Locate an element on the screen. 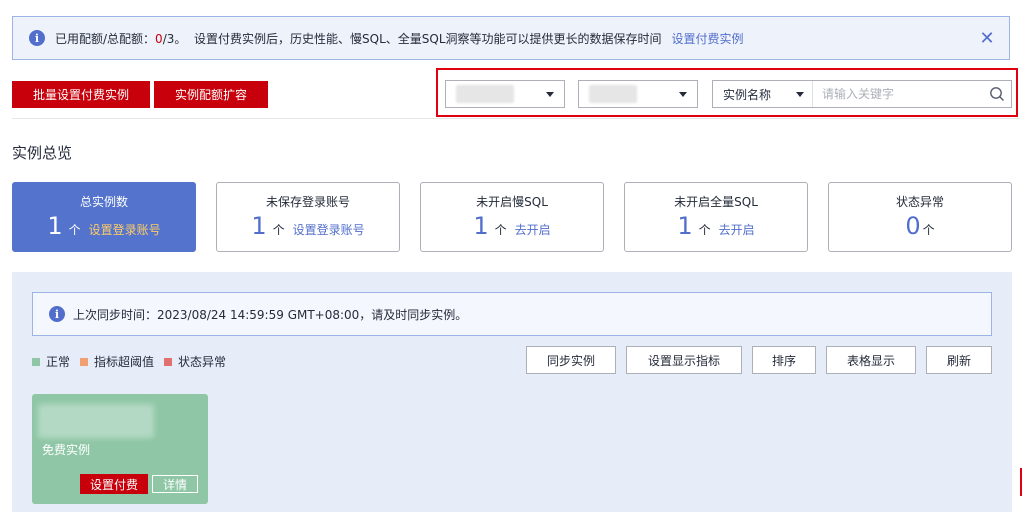 The width and height of the screenshot is (1022, 512). divider is located at coordinates (516, 118).